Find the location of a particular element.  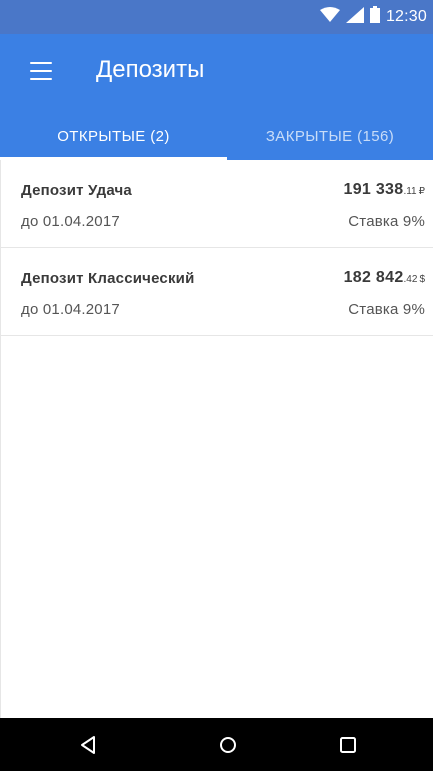

back-icon is located at coordinates (88, 745).